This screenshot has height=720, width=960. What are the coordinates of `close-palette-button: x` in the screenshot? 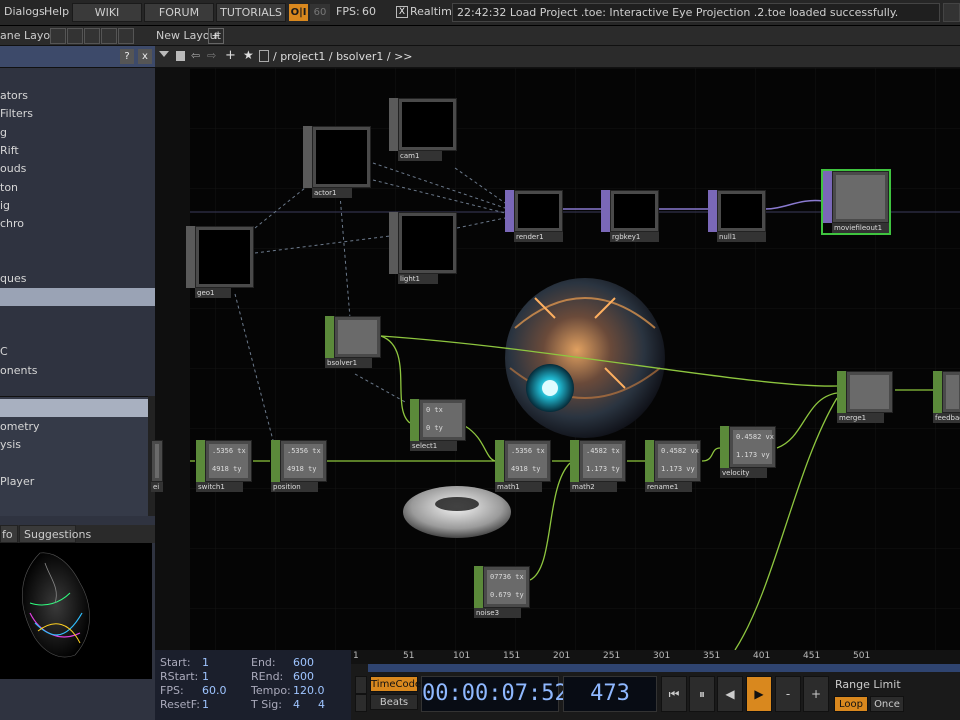 It's located at (145, 56).